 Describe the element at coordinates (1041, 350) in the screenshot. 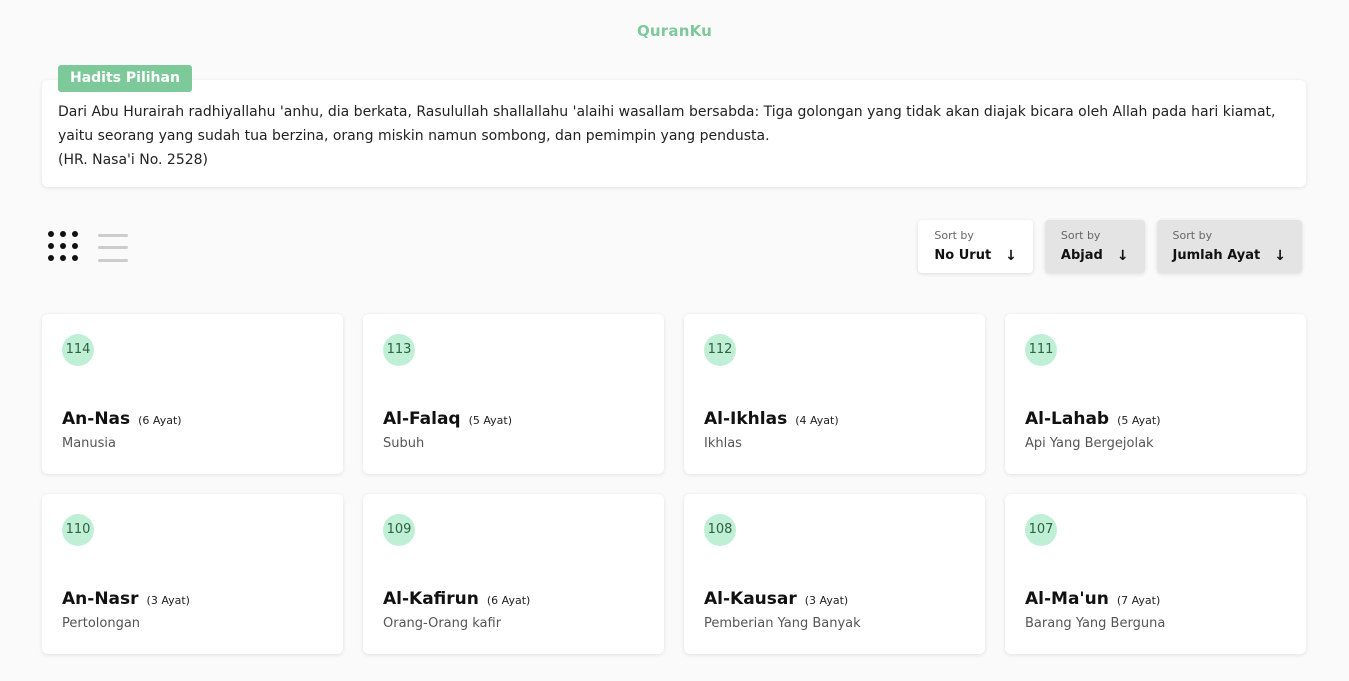

I see `surah-number-badge: 111` at that location.